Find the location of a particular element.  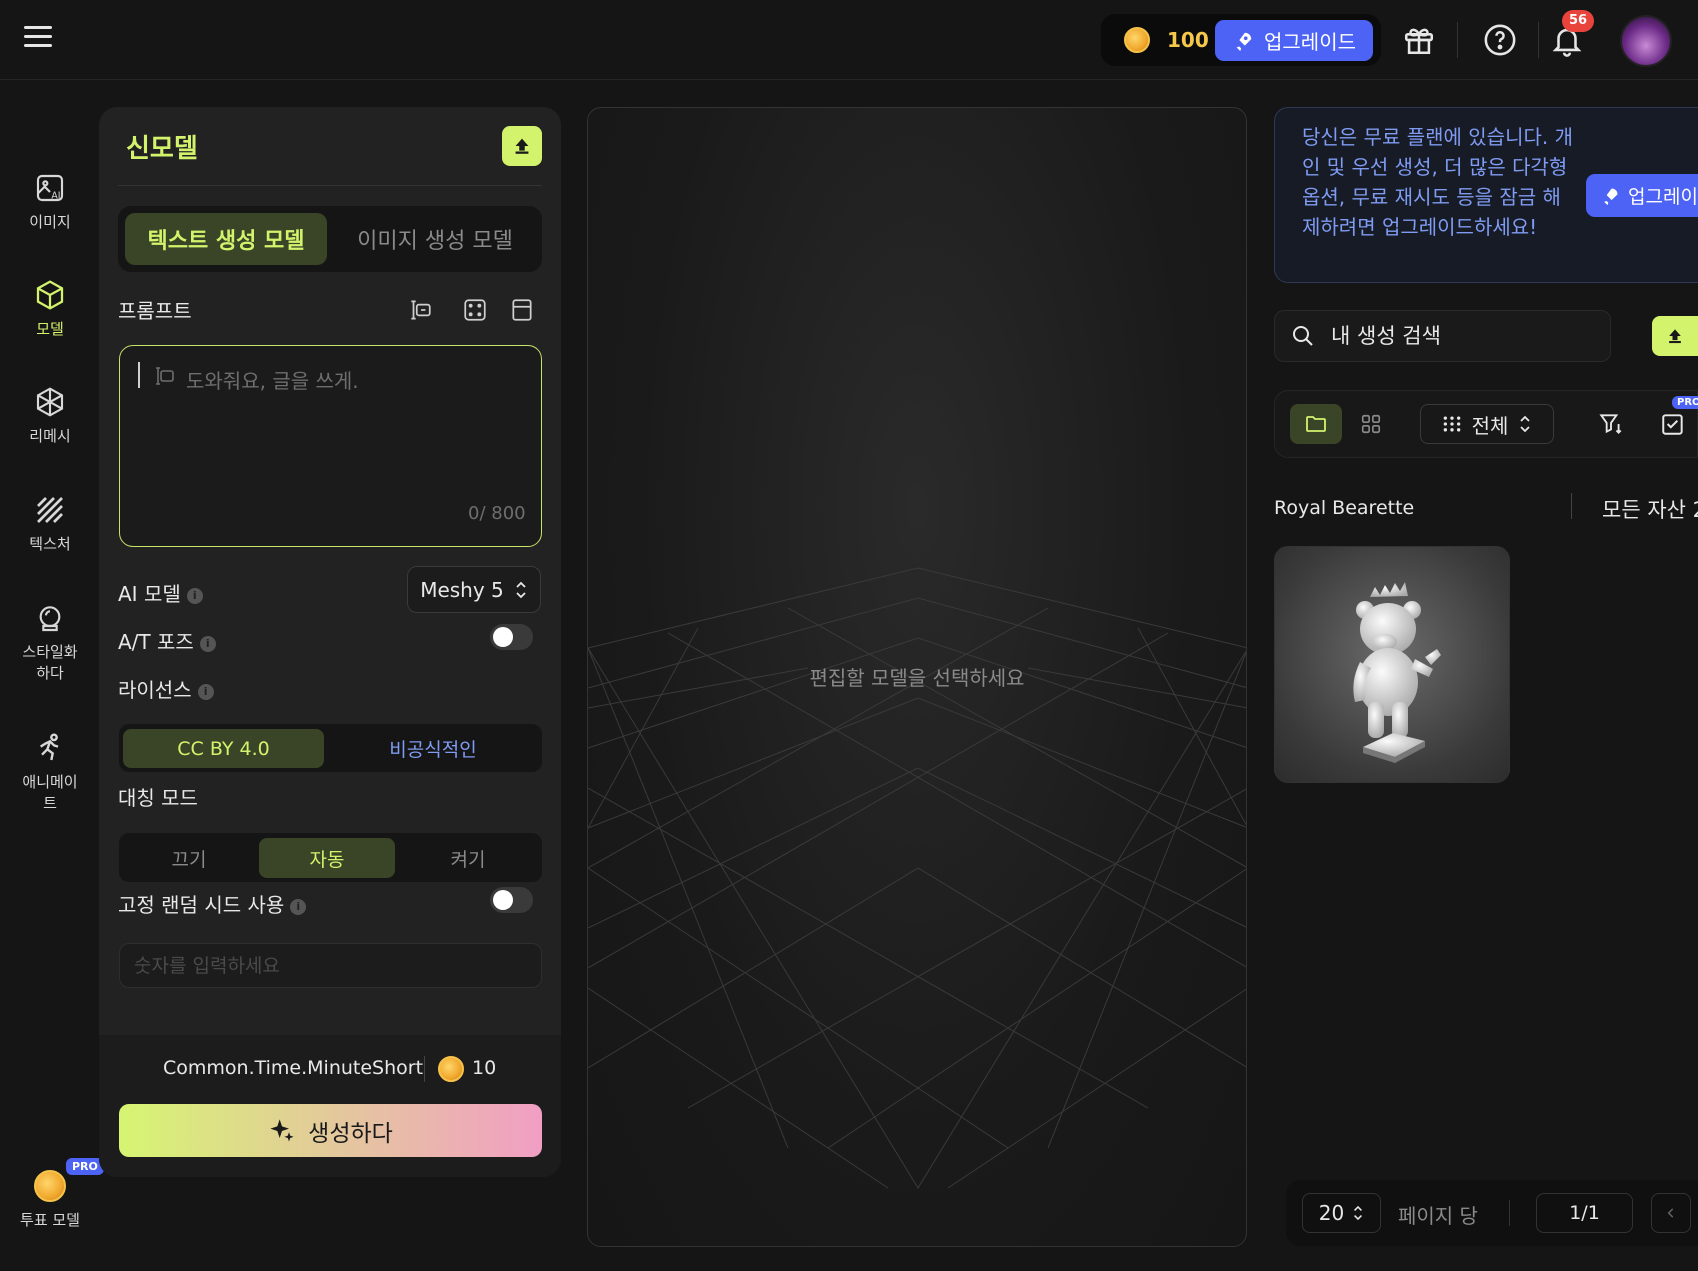

category-value: 전체 is located at coordinates (1490, 425).